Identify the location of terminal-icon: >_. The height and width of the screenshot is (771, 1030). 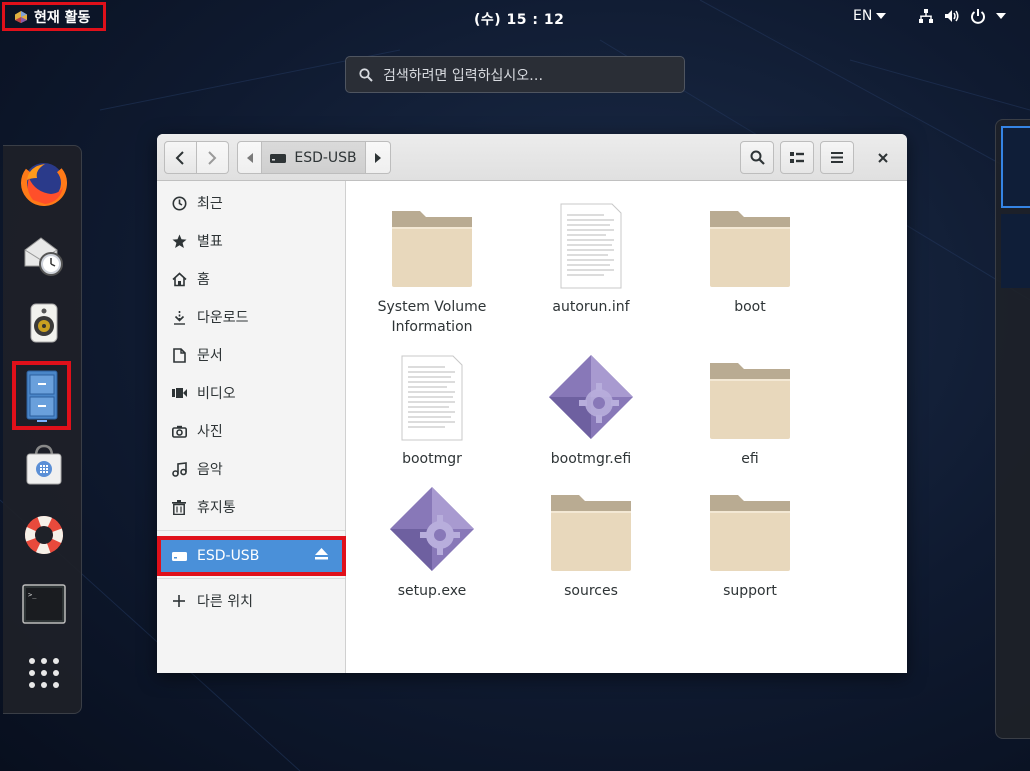
(44, 604).